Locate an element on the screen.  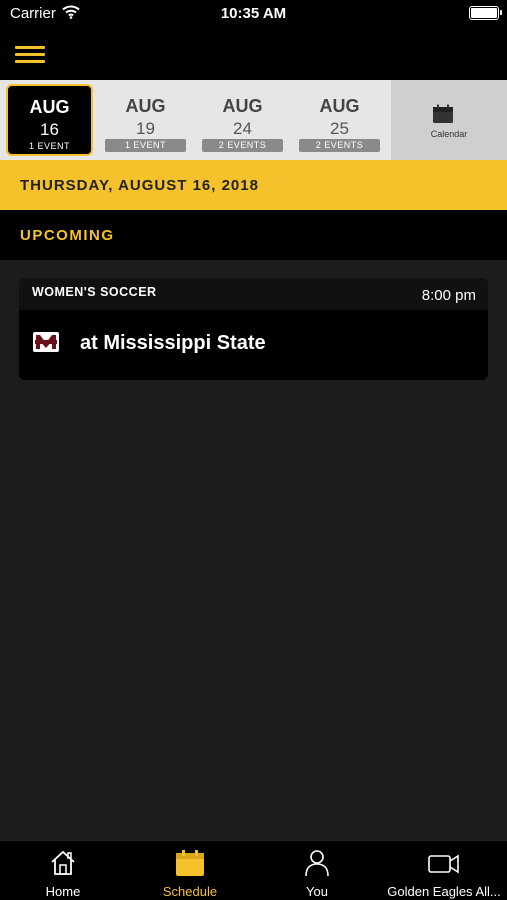
status-time: 10:35 AM is located at coordinates (253, 13).